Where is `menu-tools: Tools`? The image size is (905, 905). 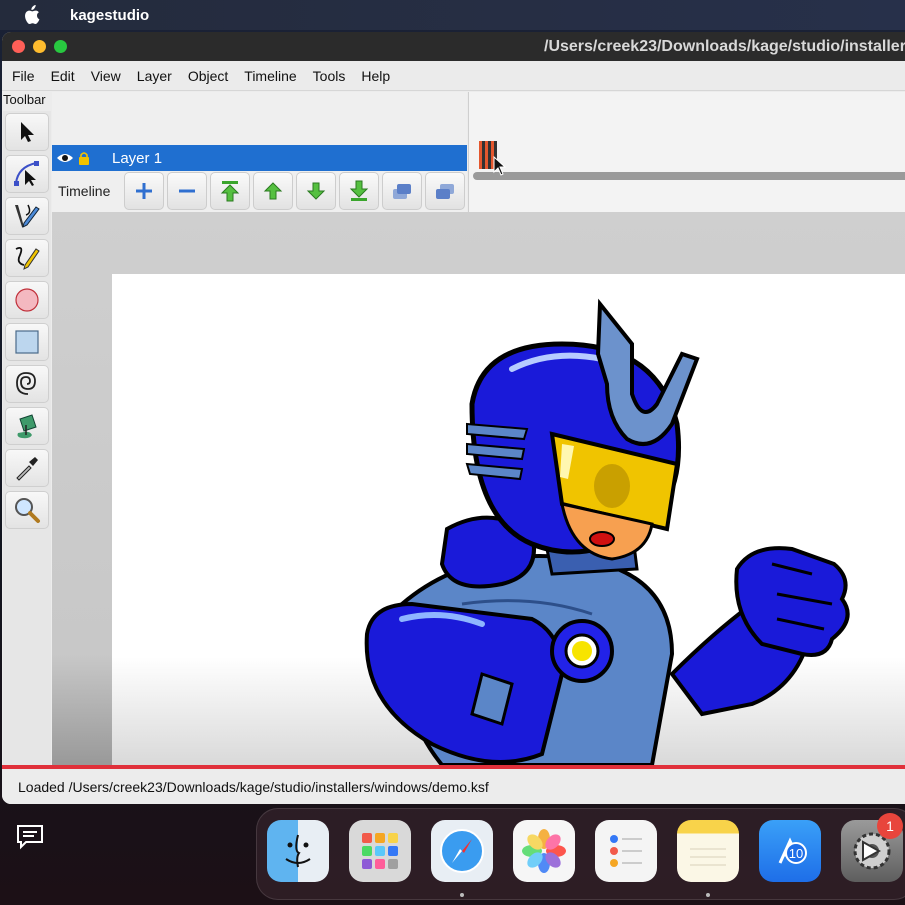
menu-tools: Tools is located at coordinates (329, 76).